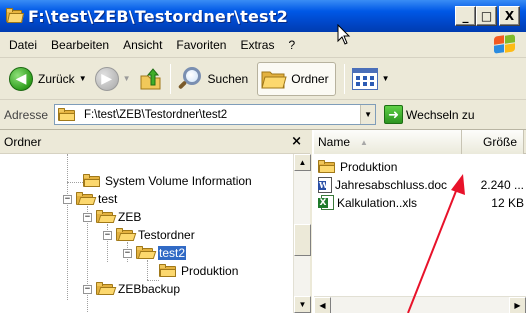 The image size is (526, 313). What do you see at coordinates (509, 16) in the screenshot?
I see `close-button: X` at bounding box center [509, 16].